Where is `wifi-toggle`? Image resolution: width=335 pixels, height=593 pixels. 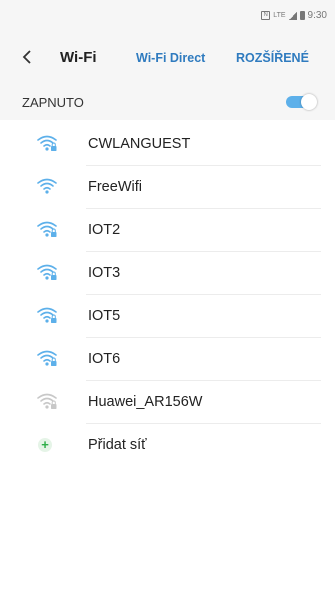 wifi-toggle is located at coordinates (301, 102).